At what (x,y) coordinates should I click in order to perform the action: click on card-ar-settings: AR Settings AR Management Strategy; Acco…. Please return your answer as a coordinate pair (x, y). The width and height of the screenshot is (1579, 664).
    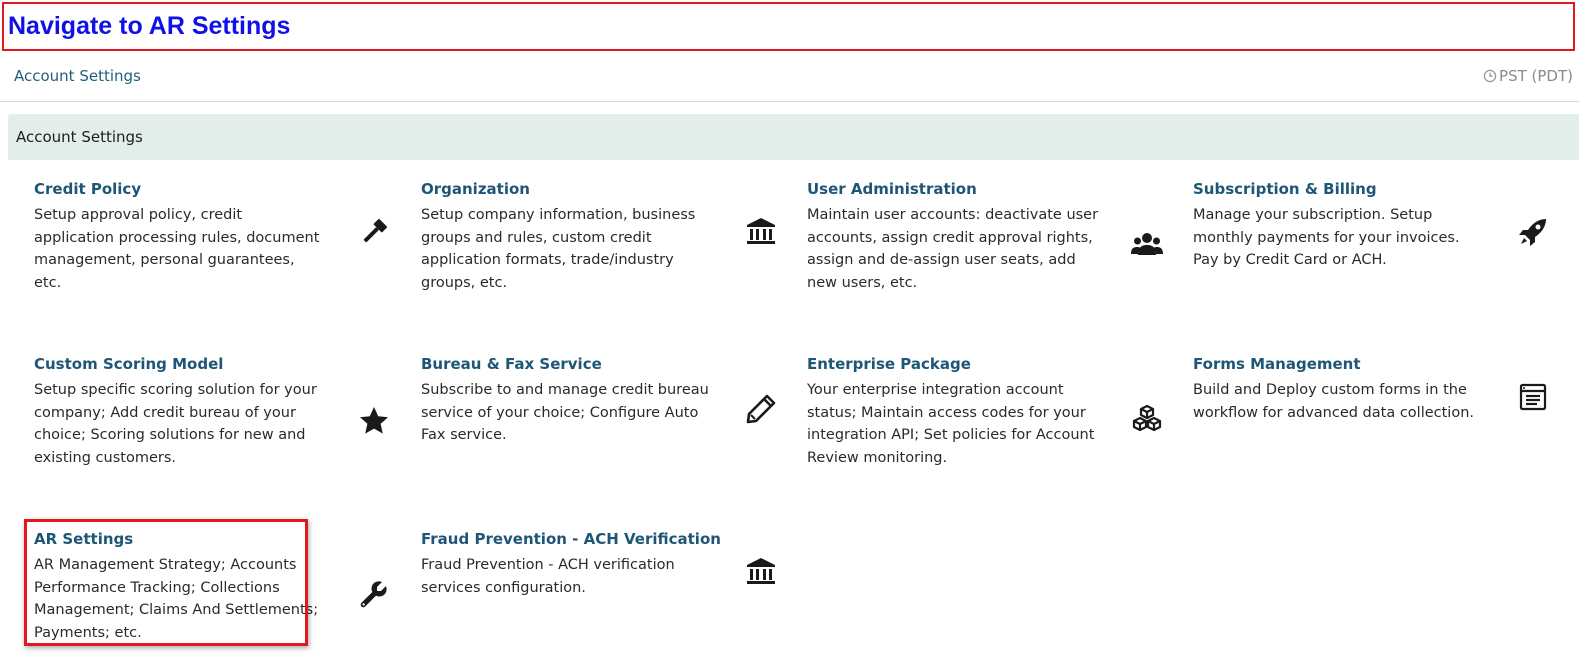
    Looking at the image, I should click on (219, 587).